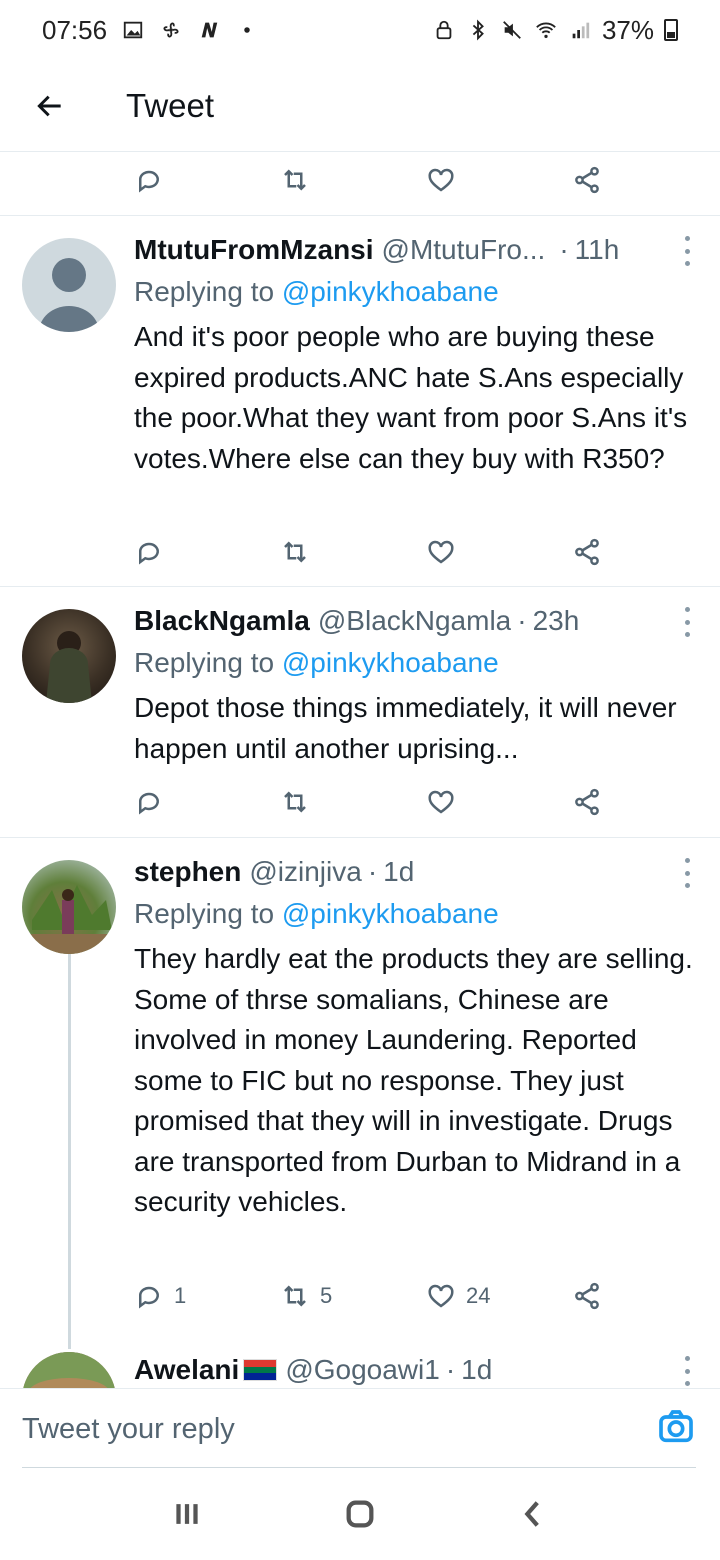 Image resolution: width=720 pixels, height=1560 pixels. What do you see at coordinates (597, 249) in the screenshot?
I see `tweet-time: 11h` at bounding box center [597, 249].